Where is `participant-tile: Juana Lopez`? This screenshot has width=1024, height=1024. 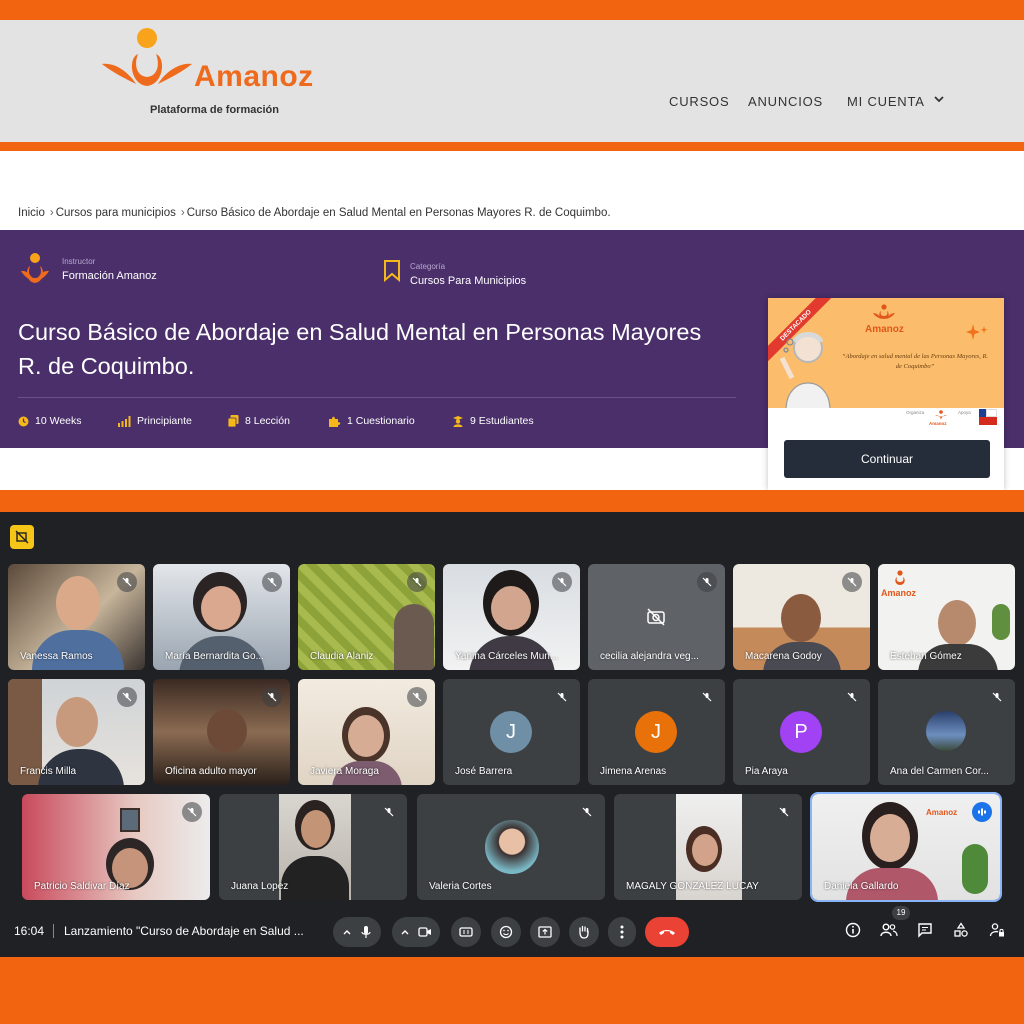 participant-tile: Juana Lopez is located at coordinates (313, 847).